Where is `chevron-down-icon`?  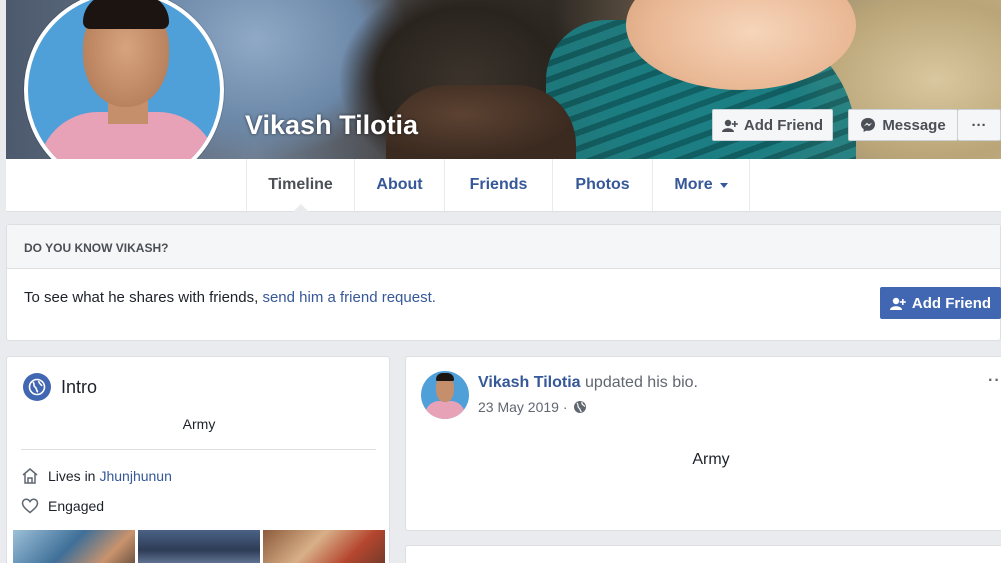
chevron-down-icon is located at coordinates (723, 185).